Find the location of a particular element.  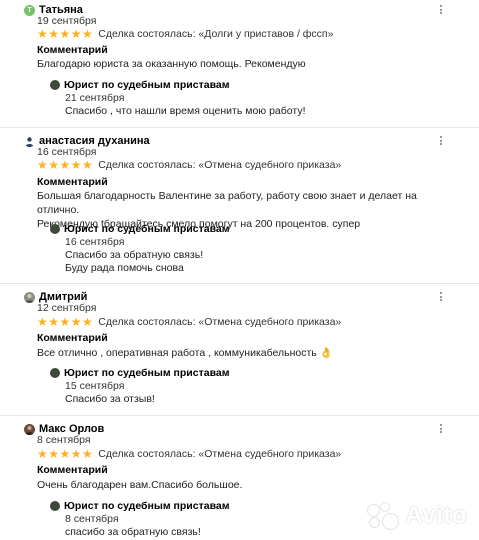

reply-date: 15 сентября is located at coordinates (95, 386).